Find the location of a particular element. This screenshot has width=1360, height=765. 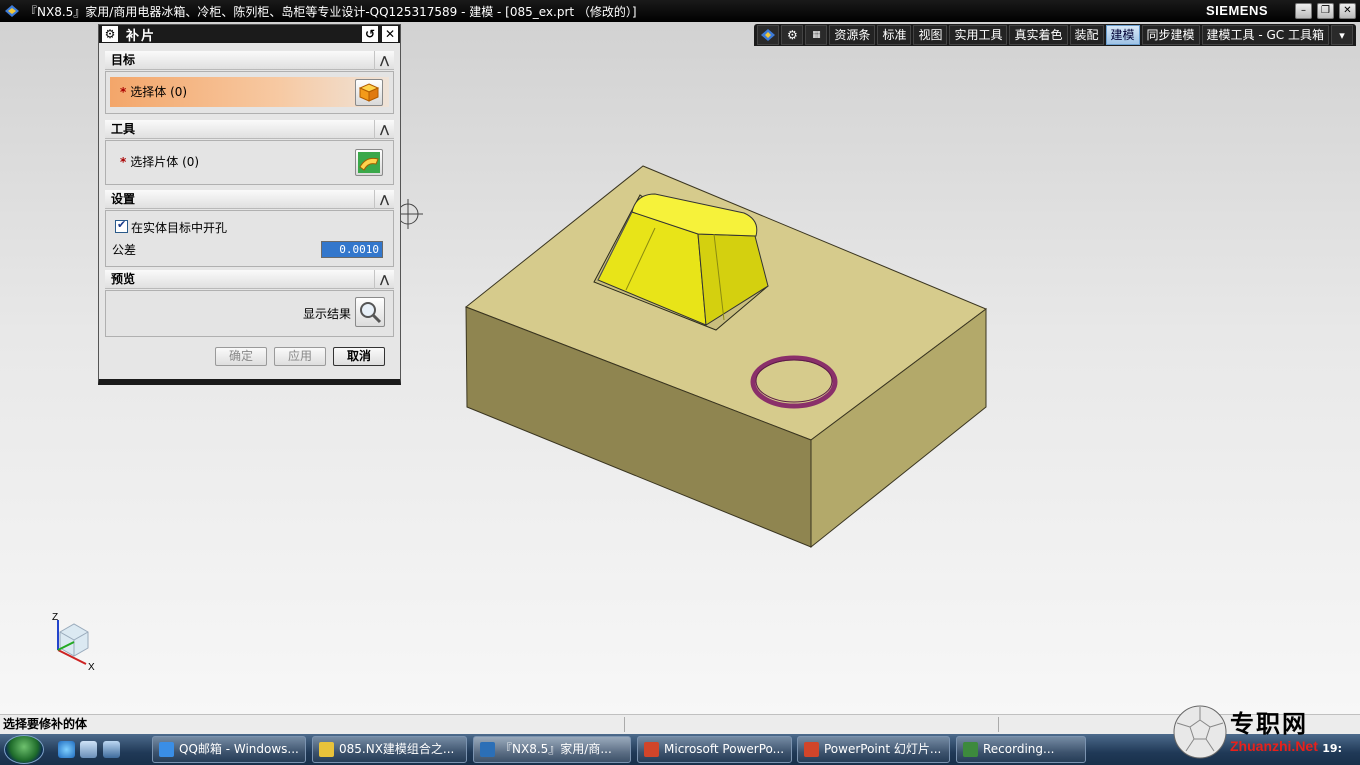

watermark-text: 专职网 is located at coordinates (1269, 723).